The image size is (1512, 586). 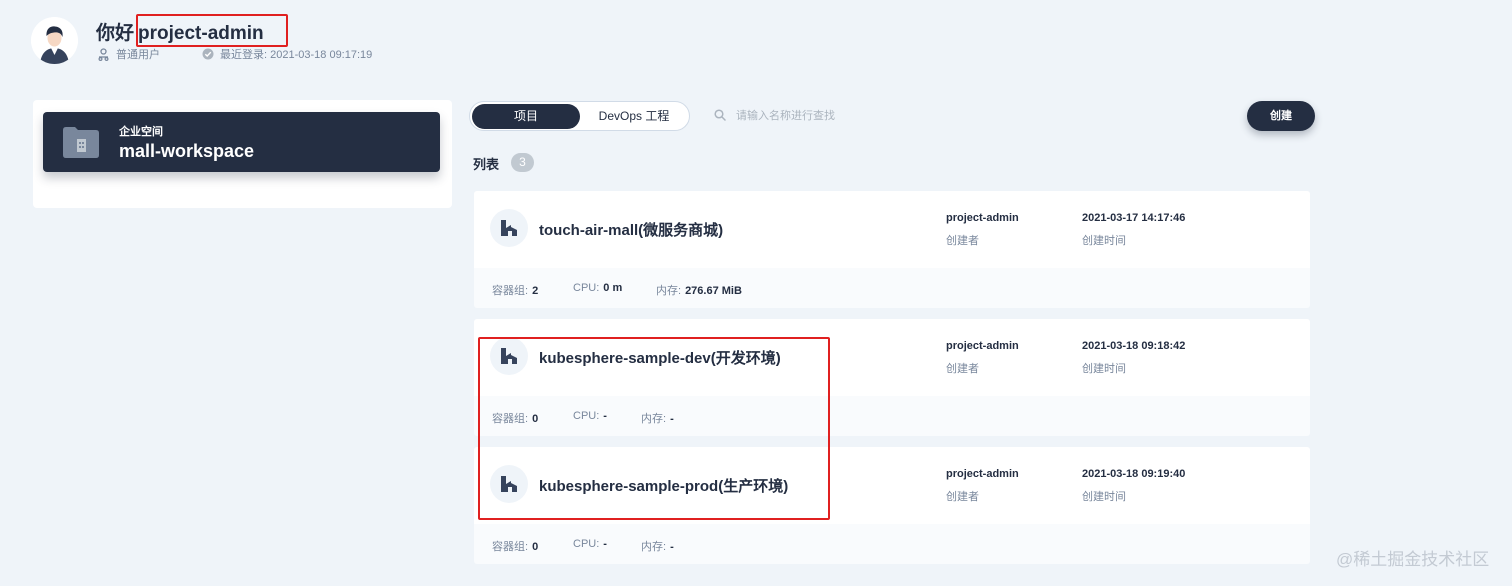 I want to click on workspace-name: mall-workspace, so click(x=187, y=151).